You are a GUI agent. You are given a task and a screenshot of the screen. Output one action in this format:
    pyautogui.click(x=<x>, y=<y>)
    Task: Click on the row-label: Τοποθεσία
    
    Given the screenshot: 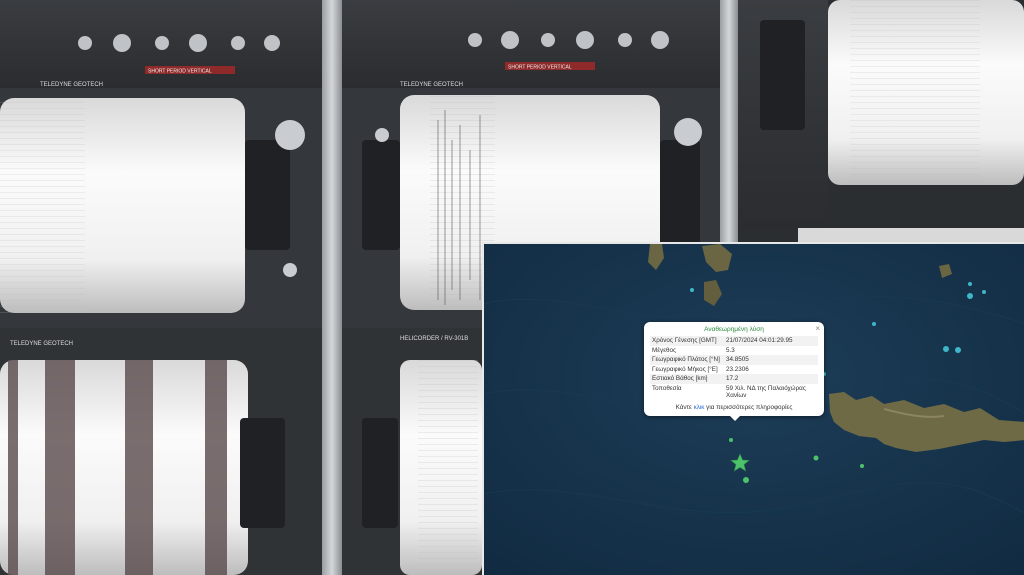 What is the action you would take?
    pyautogui.click(x=667, y=388)
    